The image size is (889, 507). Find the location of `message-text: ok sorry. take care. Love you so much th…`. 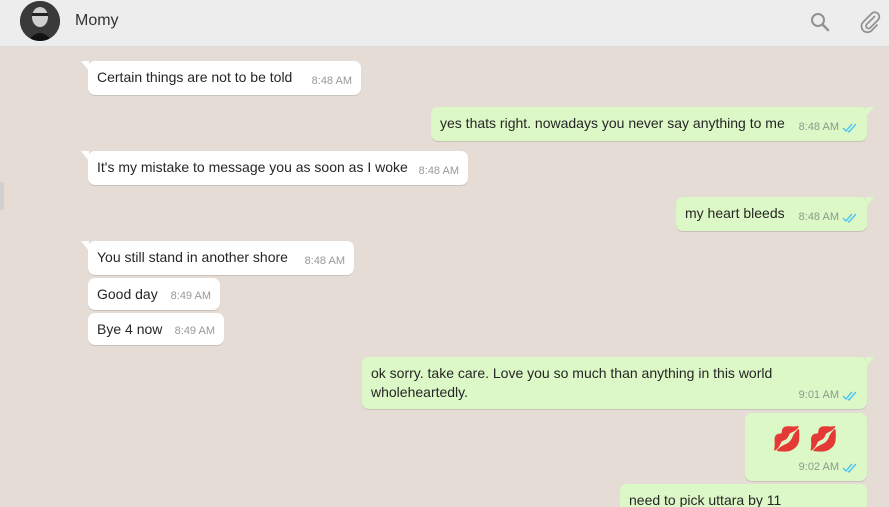

message-text: ok sorry. take care. Love you so much th… is located at coordinates (572, 382).